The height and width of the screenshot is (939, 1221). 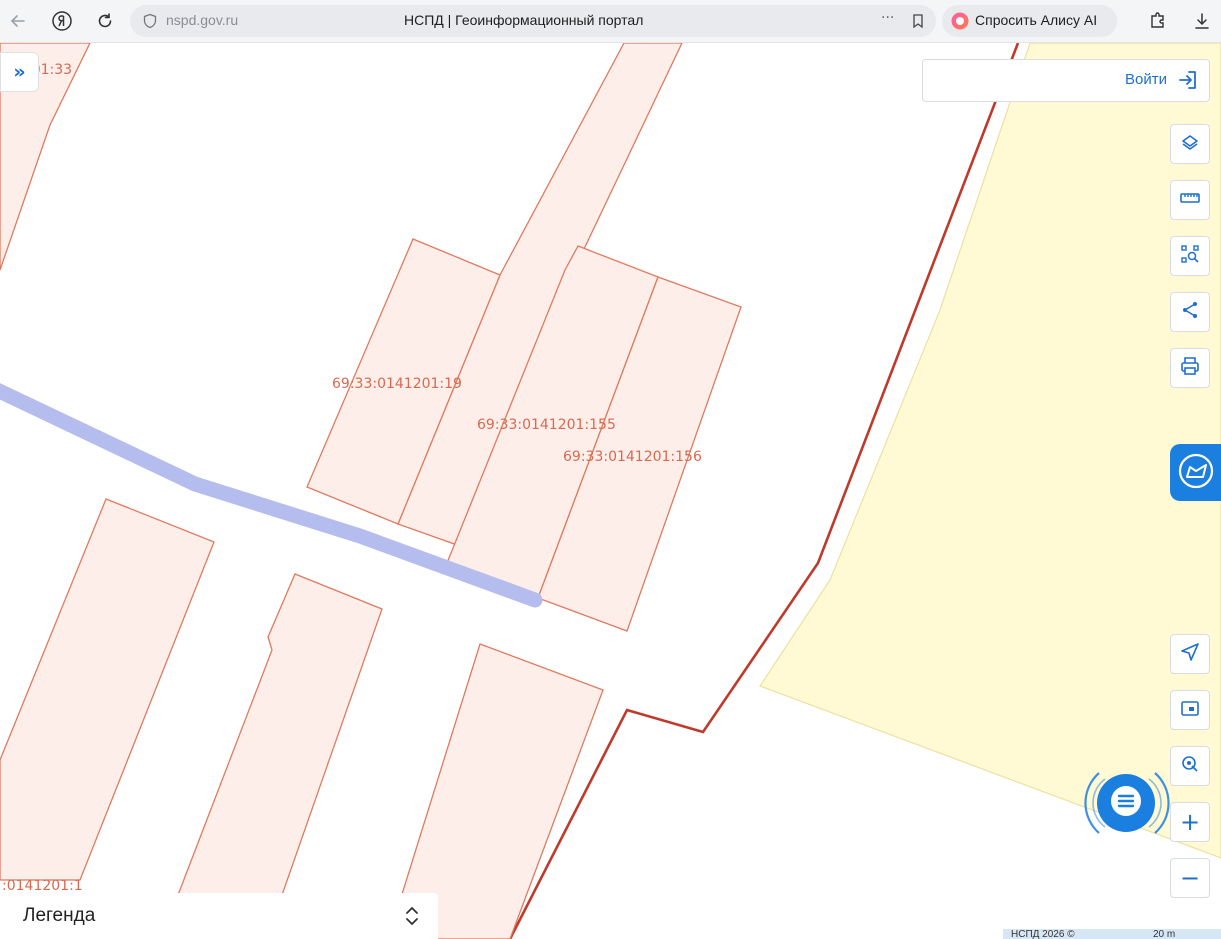 I want to click on double-chevron-right-icon: », so click(x=19, y=72).